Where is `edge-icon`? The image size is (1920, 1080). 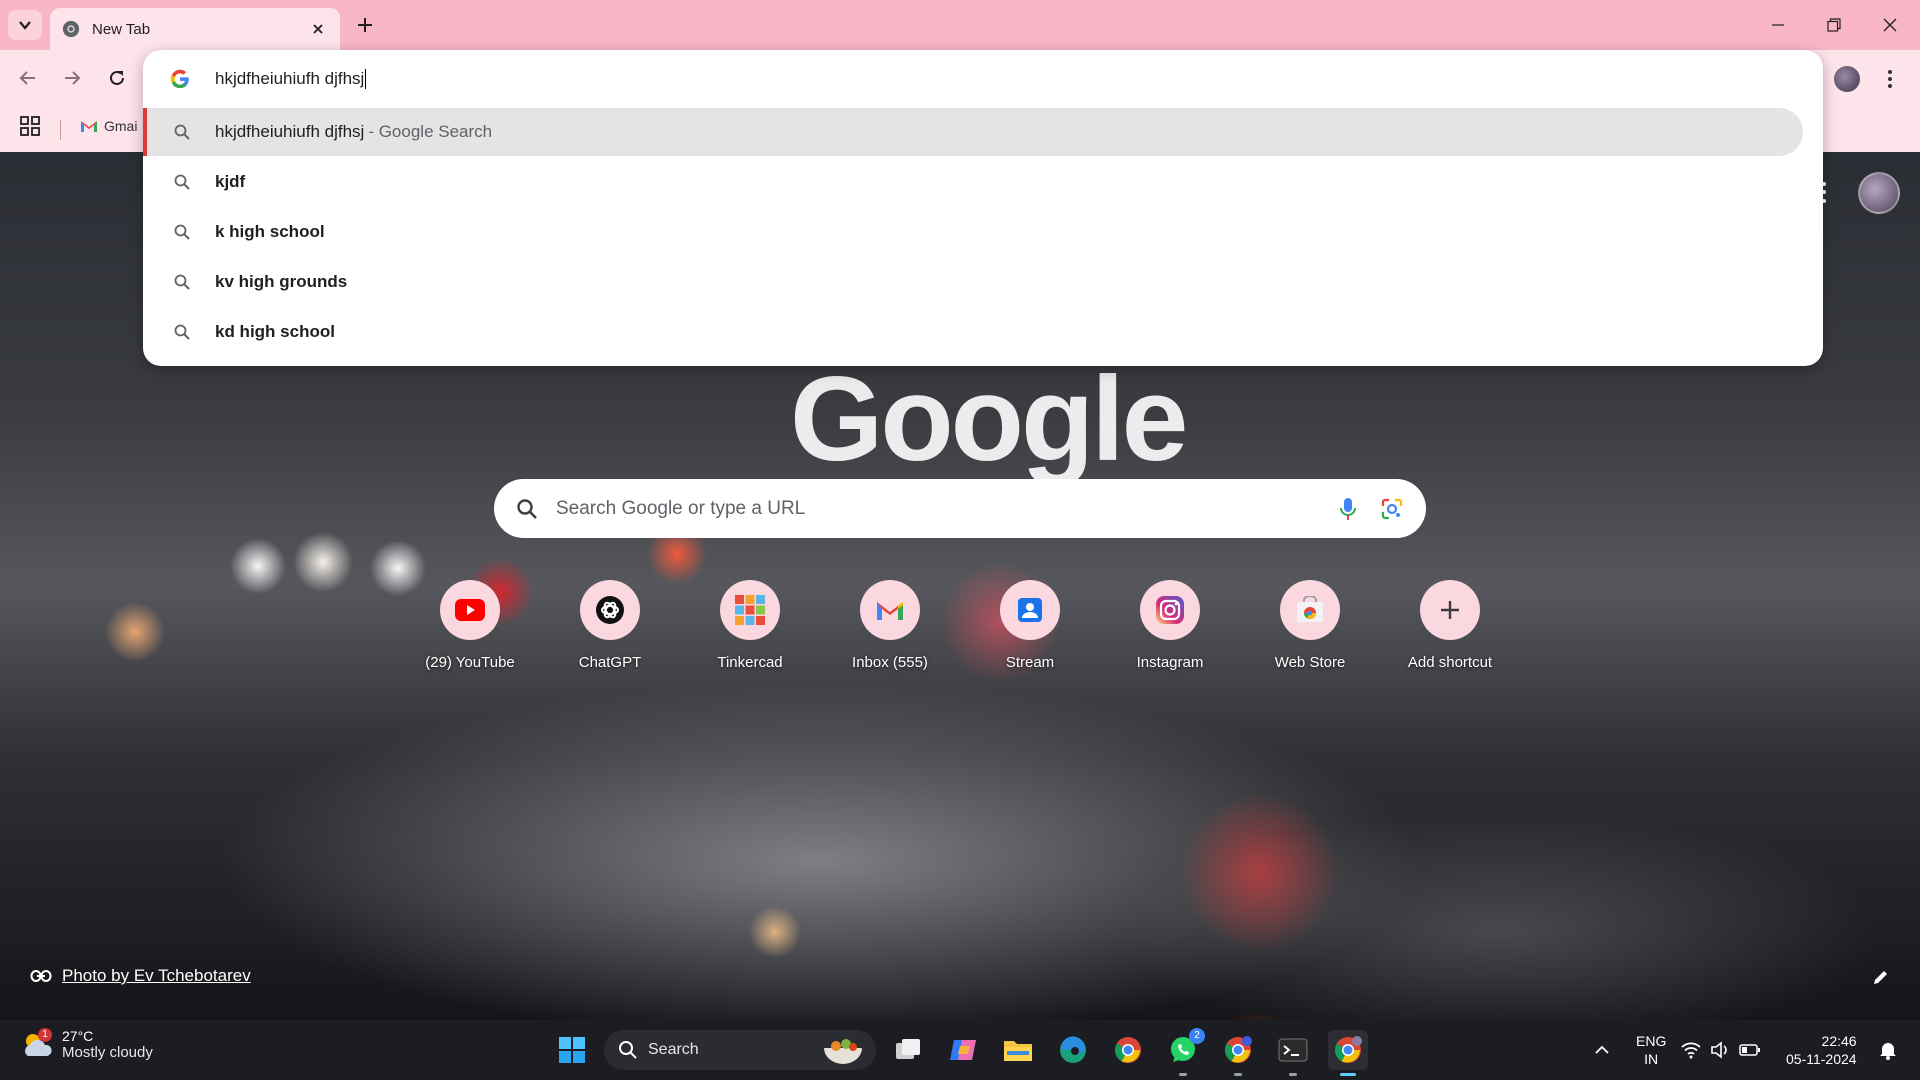 edge-icon is located at coordinates (1073, 1049).